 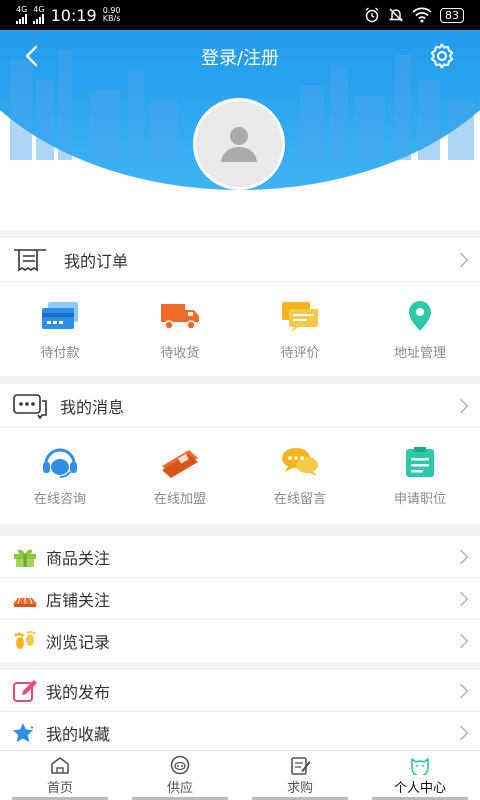 What do you see at coordinates (300, 462) in the screenshot?
I see `chat-bubbles-icon` at bounding box center [300, 462].